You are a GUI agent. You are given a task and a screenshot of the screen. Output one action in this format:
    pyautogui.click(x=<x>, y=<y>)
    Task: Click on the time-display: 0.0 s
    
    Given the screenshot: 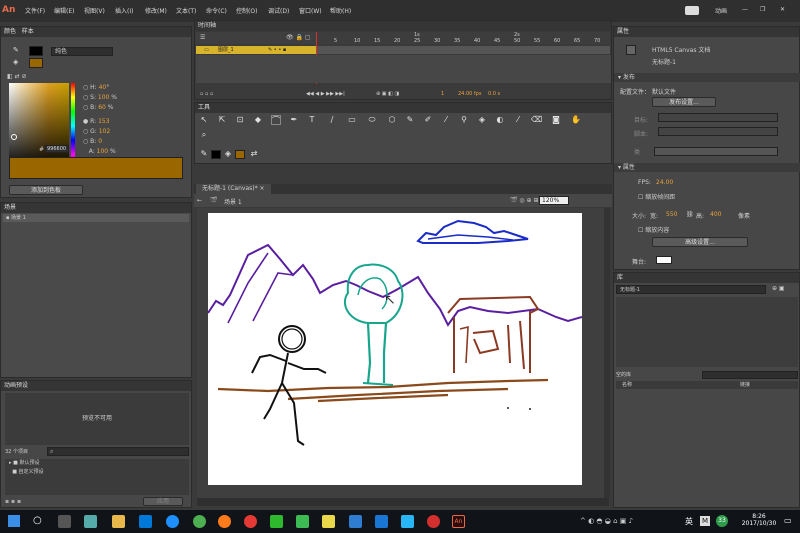 What is the action you would take?
    pyautogui.click(x=494, y=94)
    